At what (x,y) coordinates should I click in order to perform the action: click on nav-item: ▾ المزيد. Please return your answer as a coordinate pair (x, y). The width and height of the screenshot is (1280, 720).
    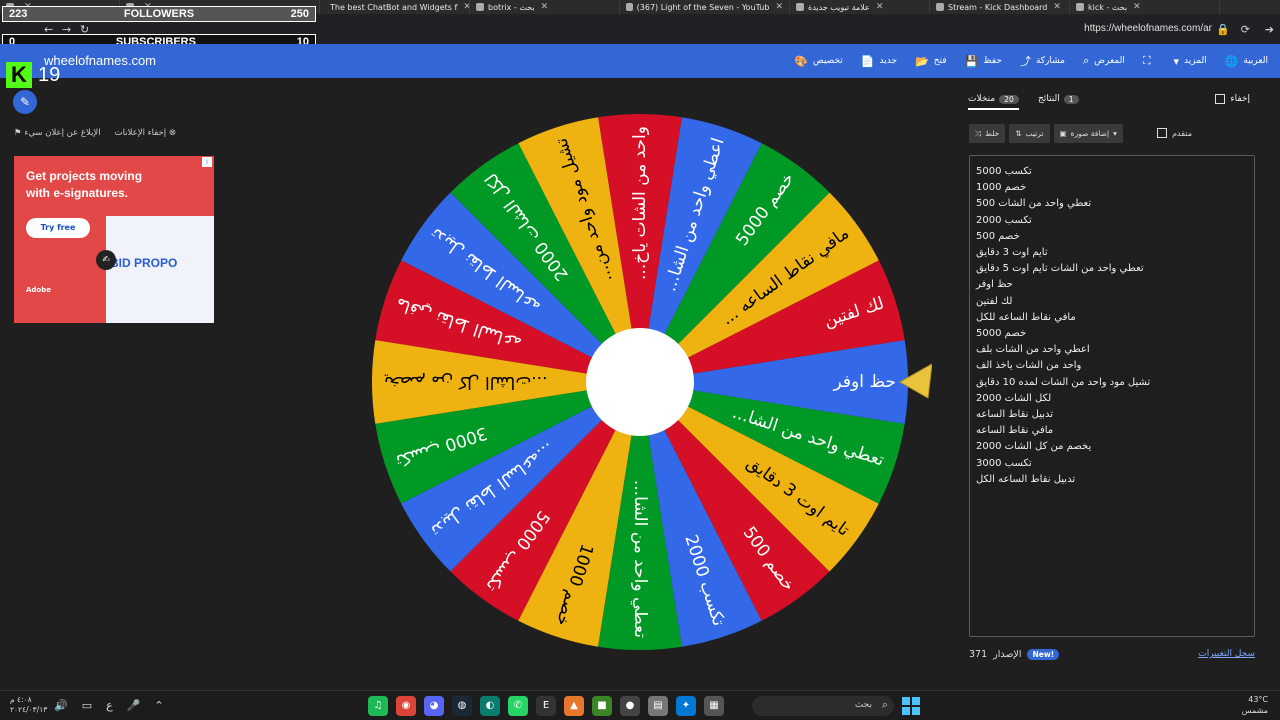
    Looking at the image, I should click on (1190, 61).